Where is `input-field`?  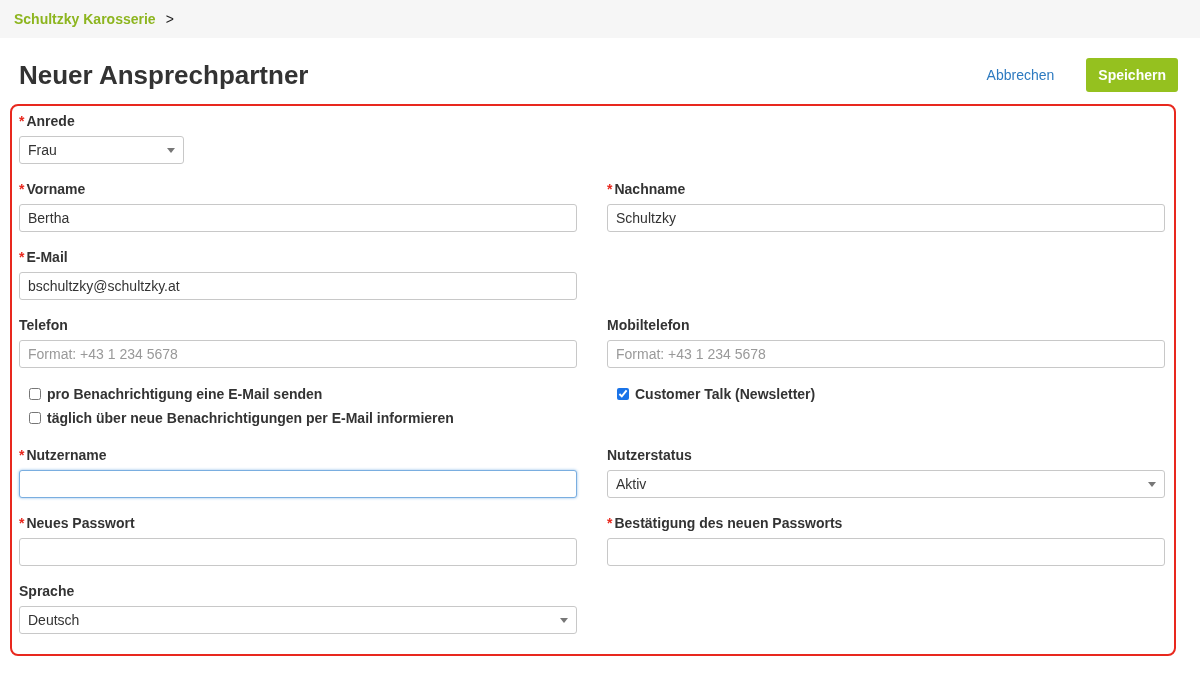 input-field is located at coordinates (298, 484).